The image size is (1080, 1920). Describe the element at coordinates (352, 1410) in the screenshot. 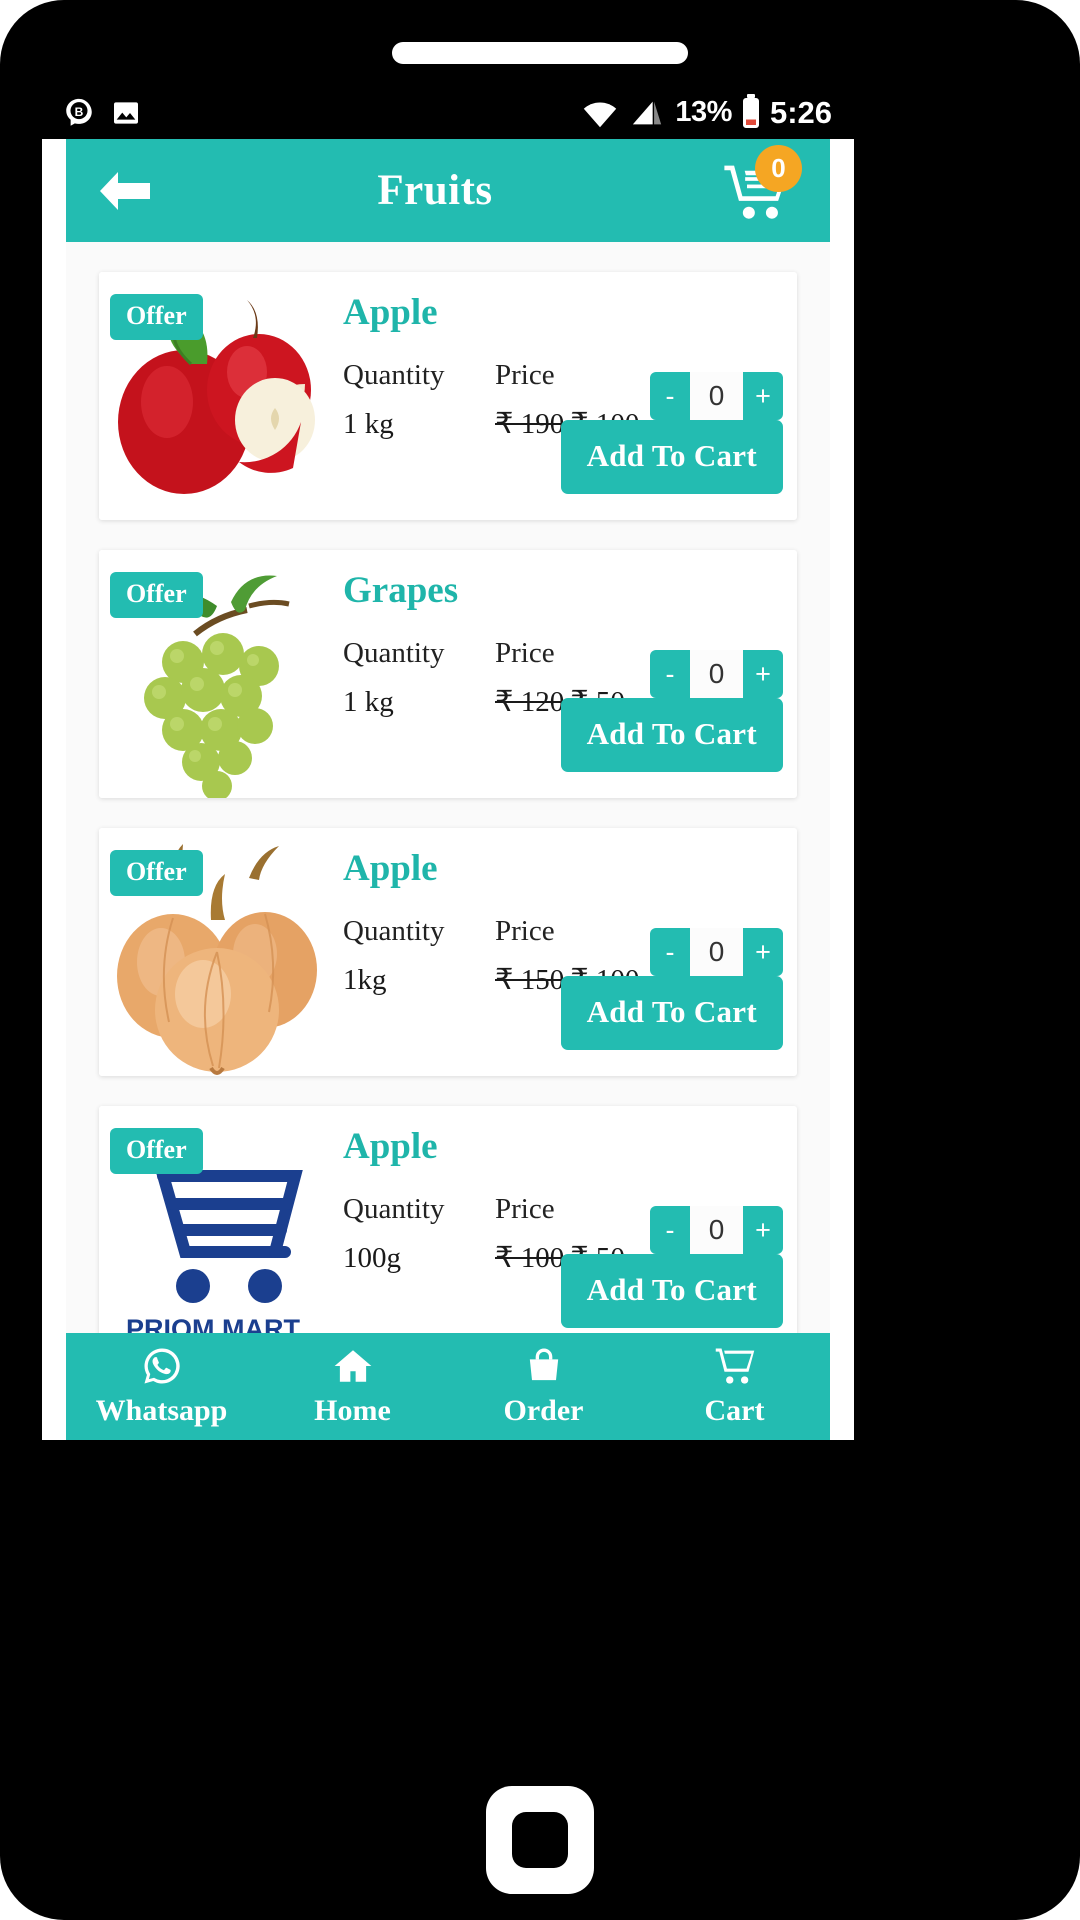

I see `nav-label-home: Home` at that location.